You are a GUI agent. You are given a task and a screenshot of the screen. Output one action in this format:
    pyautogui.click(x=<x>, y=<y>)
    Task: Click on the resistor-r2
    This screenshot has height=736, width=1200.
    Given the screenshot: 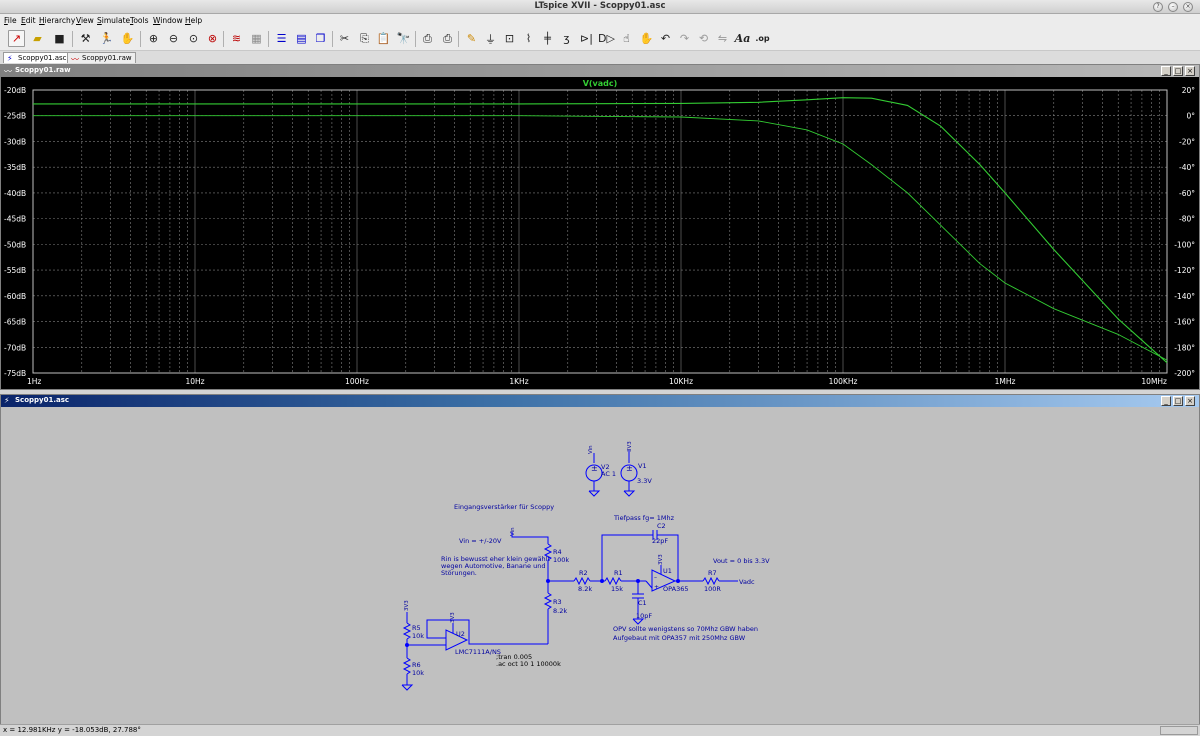 What is the action you would take?
    pyautogui.click(x=582, y=581)
    